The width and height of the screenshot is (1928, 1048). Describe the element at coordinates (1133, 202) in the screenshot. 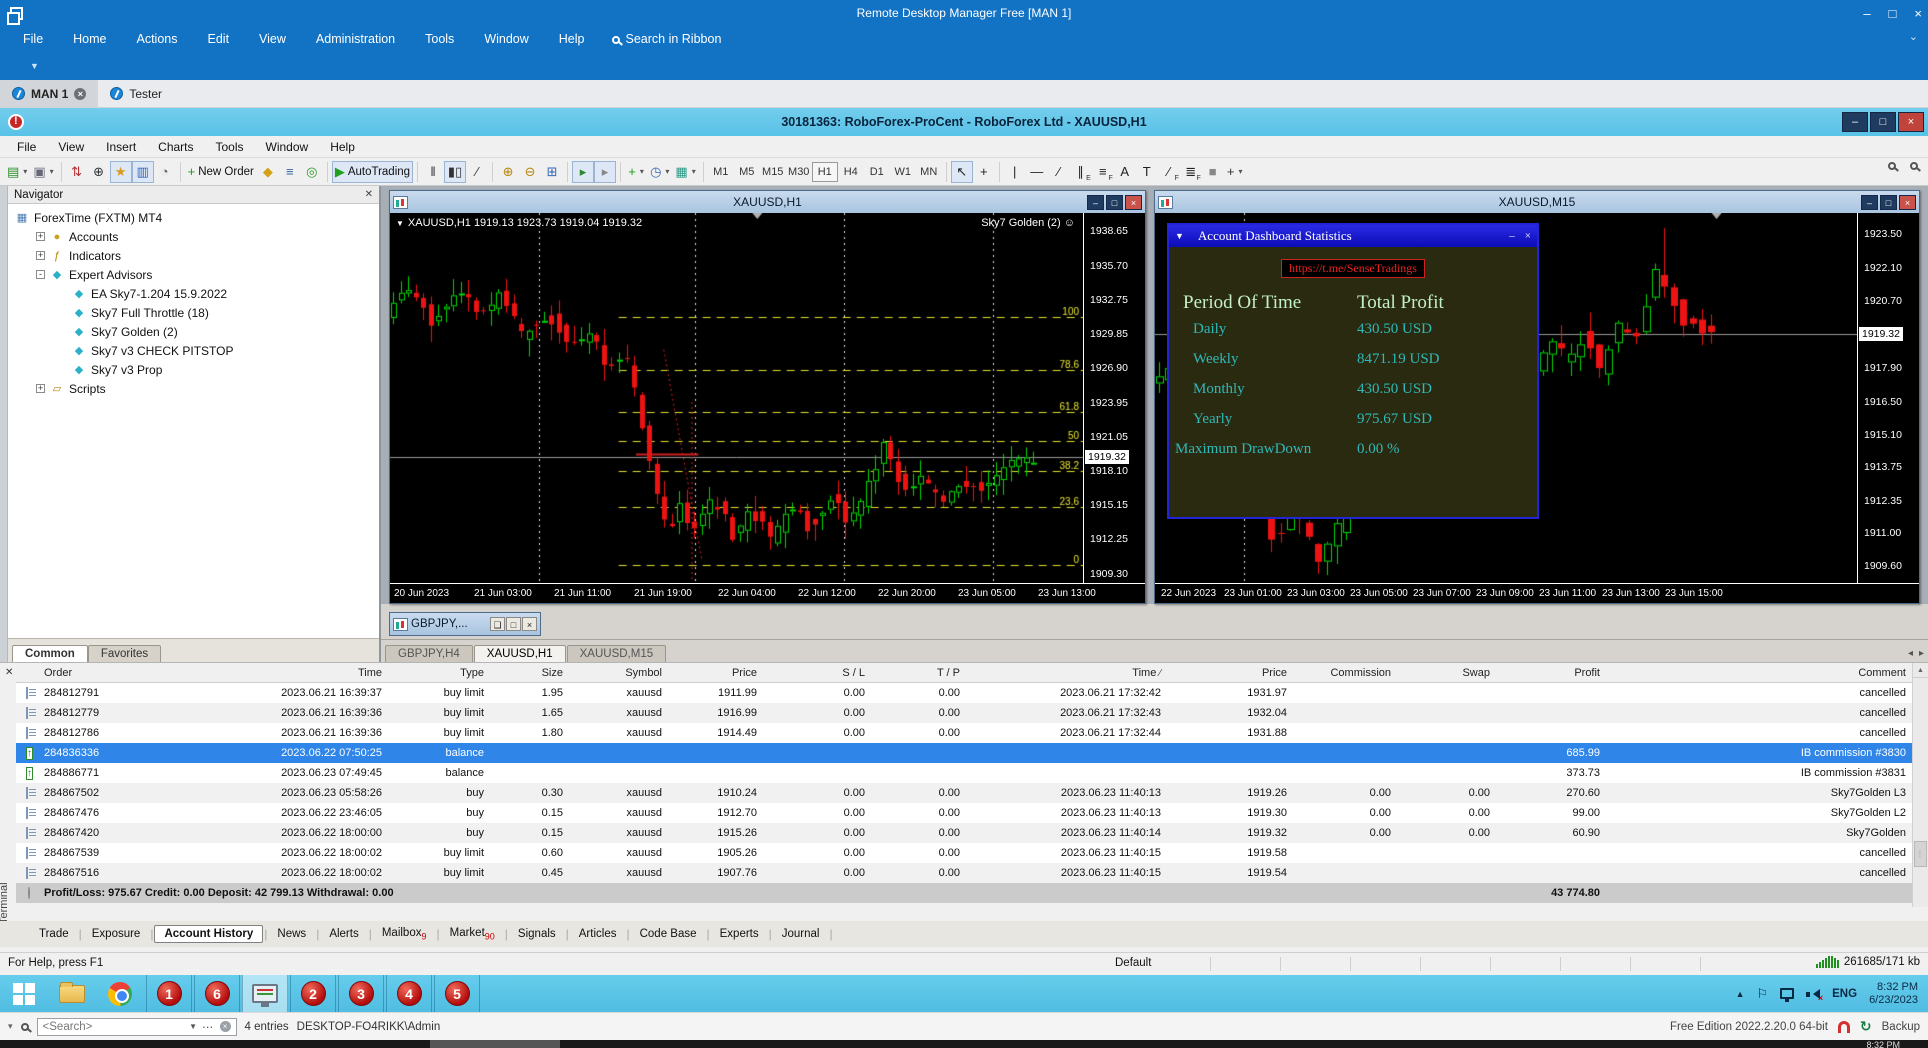

I see `chart1-close-button: ×` at that location.